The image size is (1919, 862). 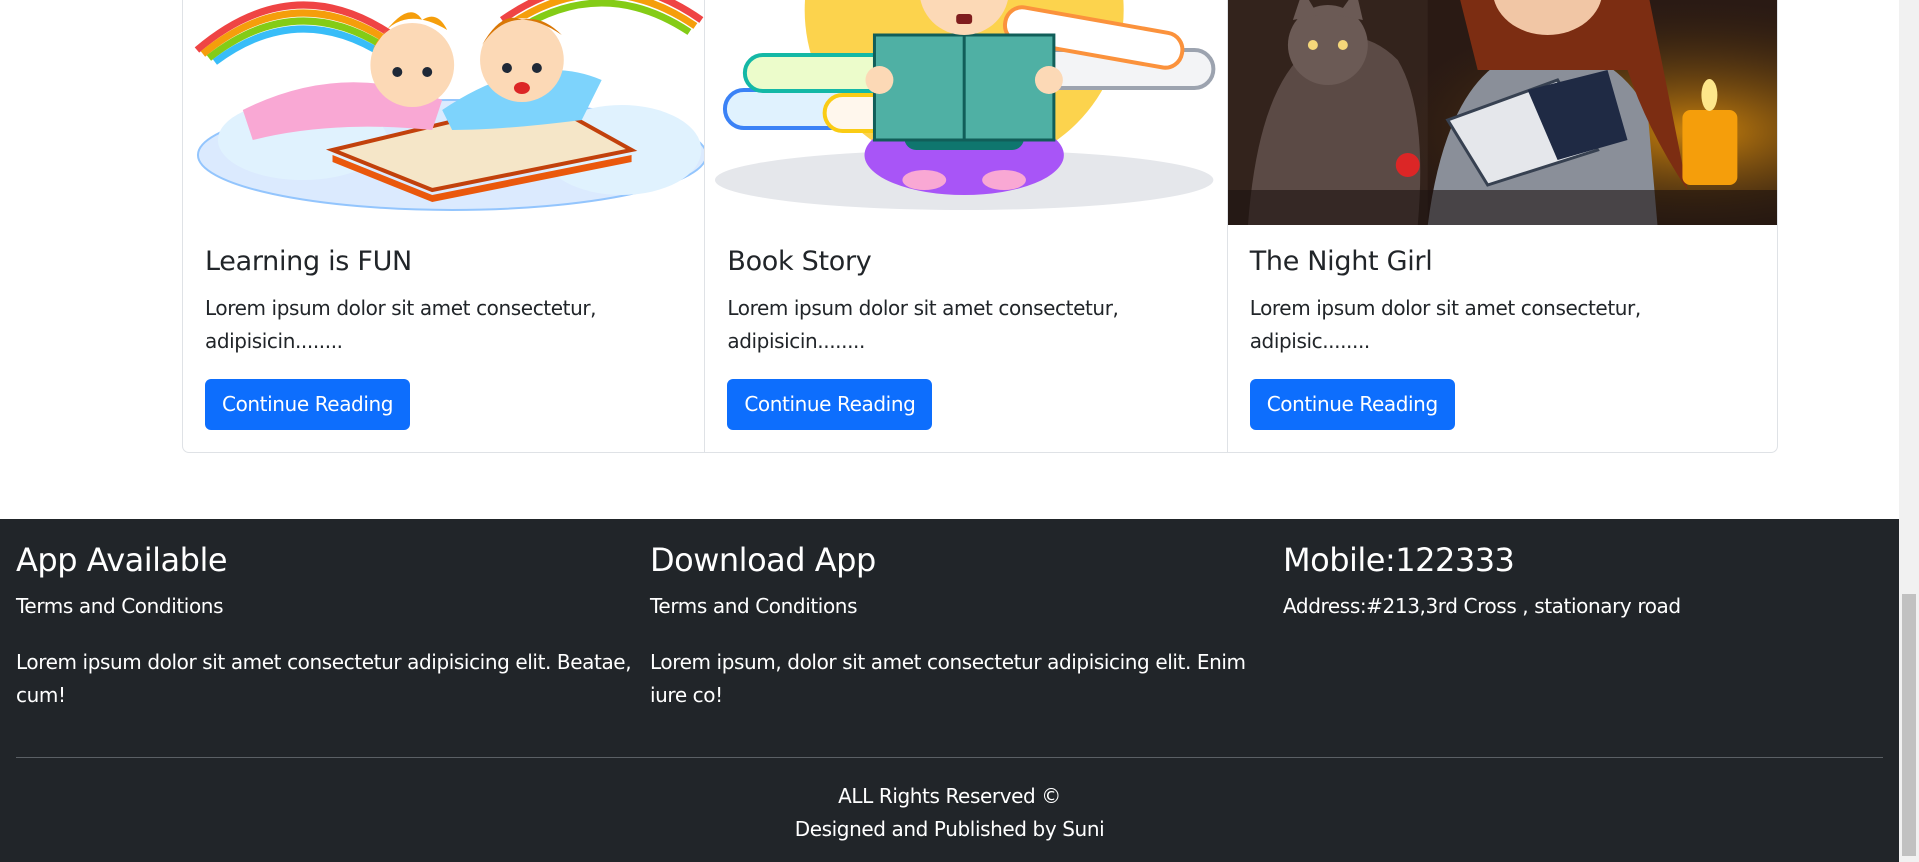 What do you see at coordinates (949, 829) in the screenshot?
I see `designer-credit: Designed and Published by Suni` at bounding box center [949, 829].